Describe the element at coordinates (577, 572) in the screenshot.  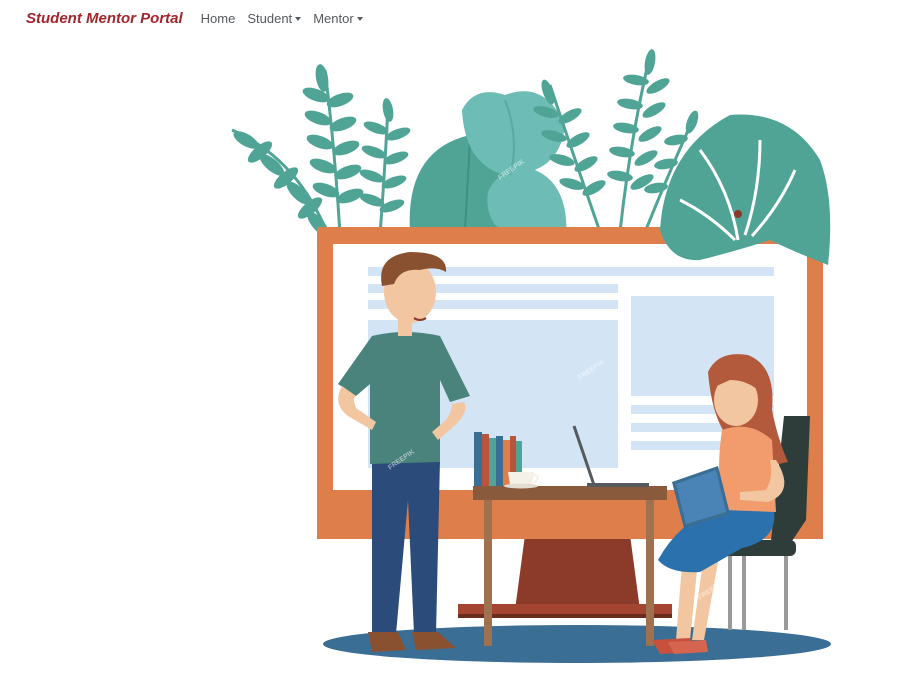
I see `monitor-stand` at that location.